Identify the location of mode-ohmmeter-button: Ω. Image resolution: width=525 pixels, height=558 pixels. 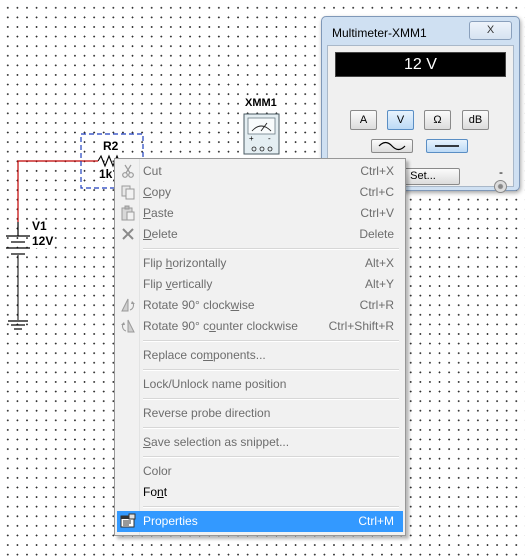
(437, 120).